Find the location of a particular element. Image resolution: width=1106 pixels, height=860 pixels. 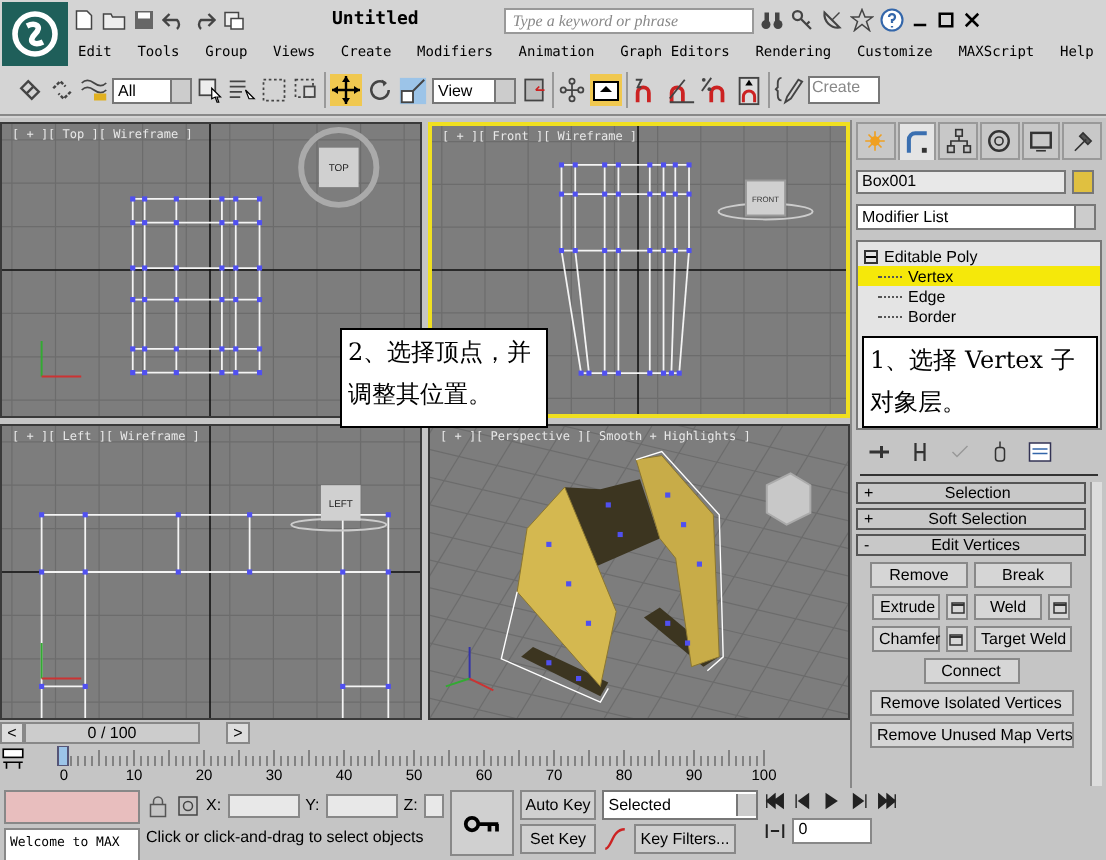

undo-icon is located at coordinates (174, 20).